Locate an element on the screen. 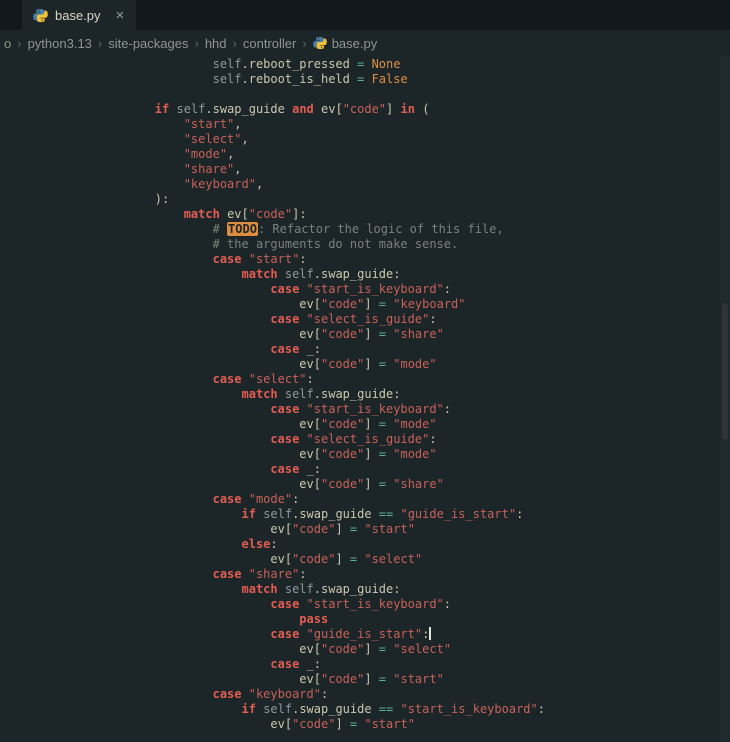  code-line: case "select": is located at coordinates (413, 379).